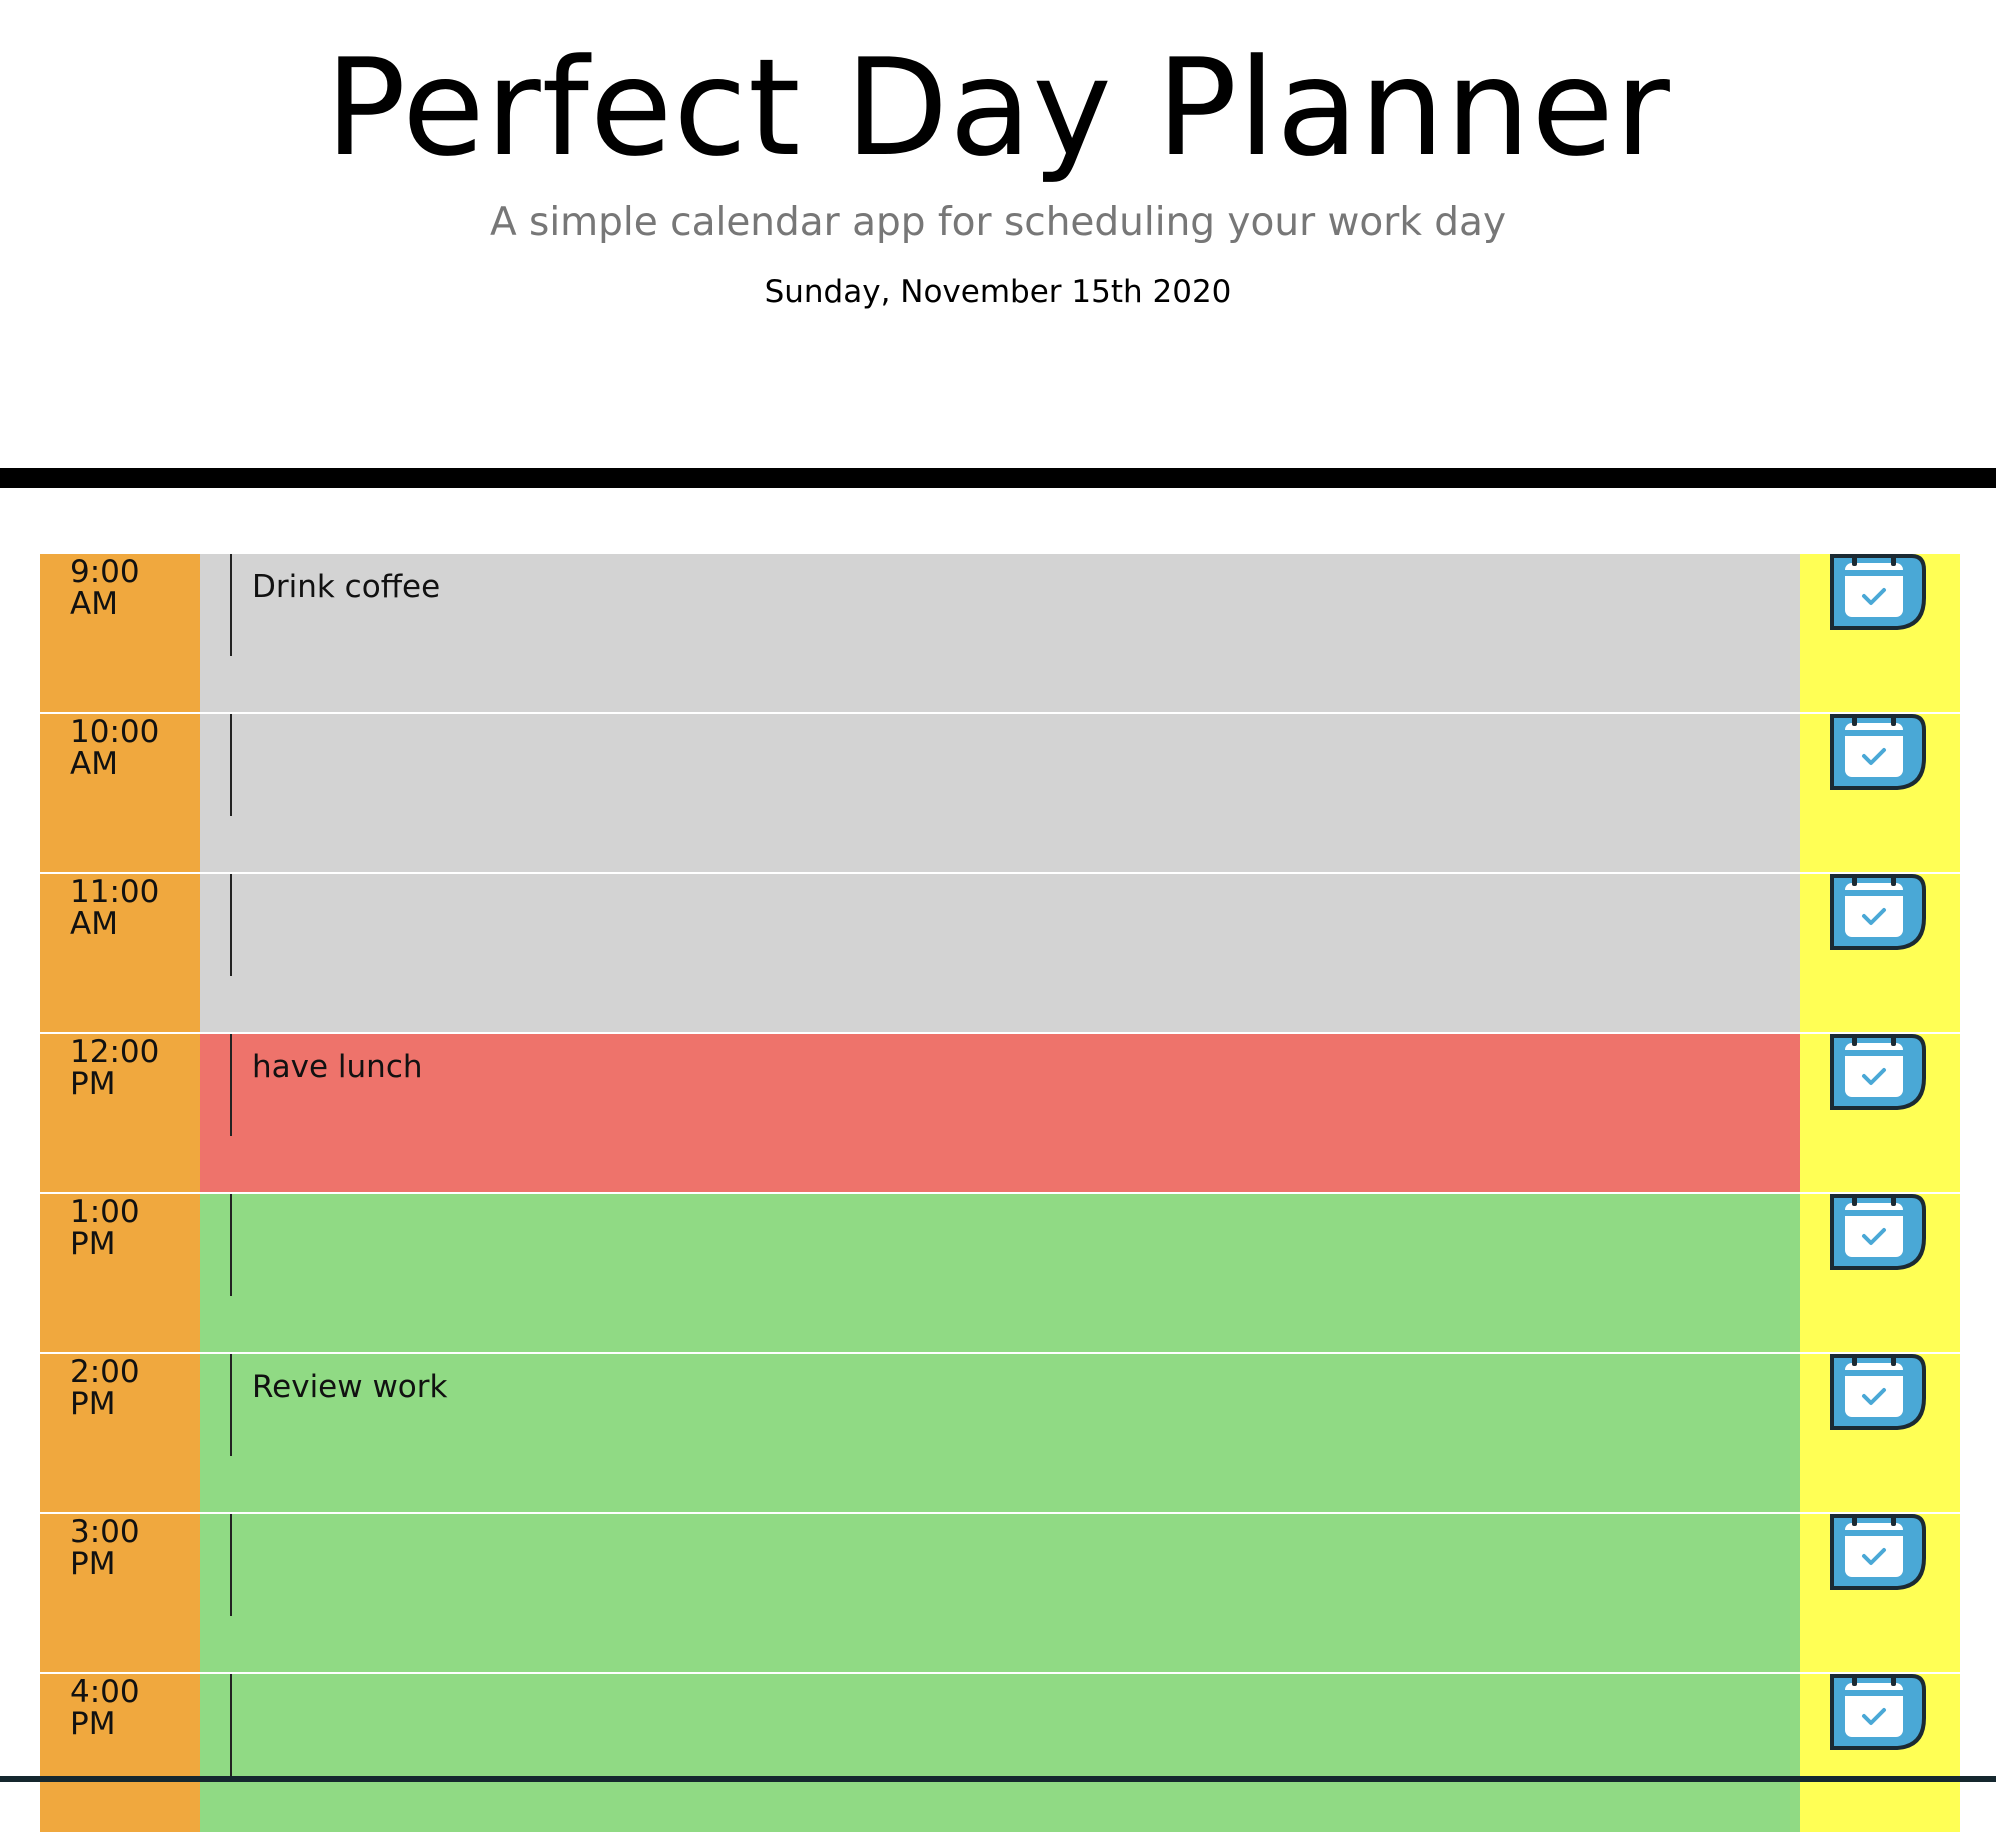 The height and width of the screenshot is (1834, 1996). What do you see at coordinates (105, 1532) in the screenshot?
I see `hour-time: 3:00` at bounding box center [105, 1532].